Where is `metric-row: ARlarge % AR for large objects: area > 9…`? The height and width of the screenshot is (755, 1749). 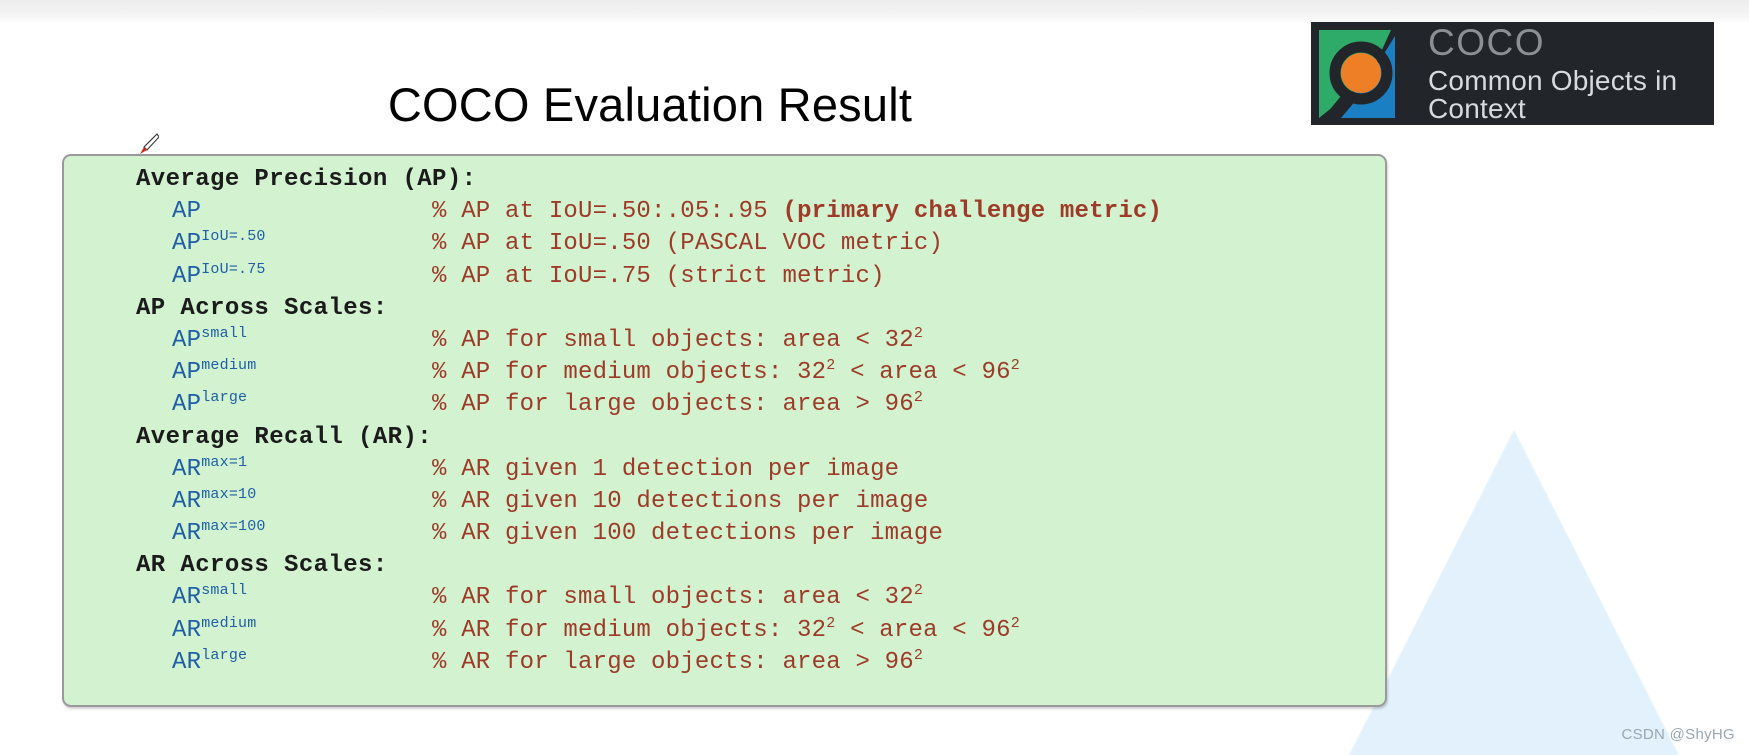
metric-row: ARlarge % AR for large objects: area > 9… is located at coordinates (724, 663).